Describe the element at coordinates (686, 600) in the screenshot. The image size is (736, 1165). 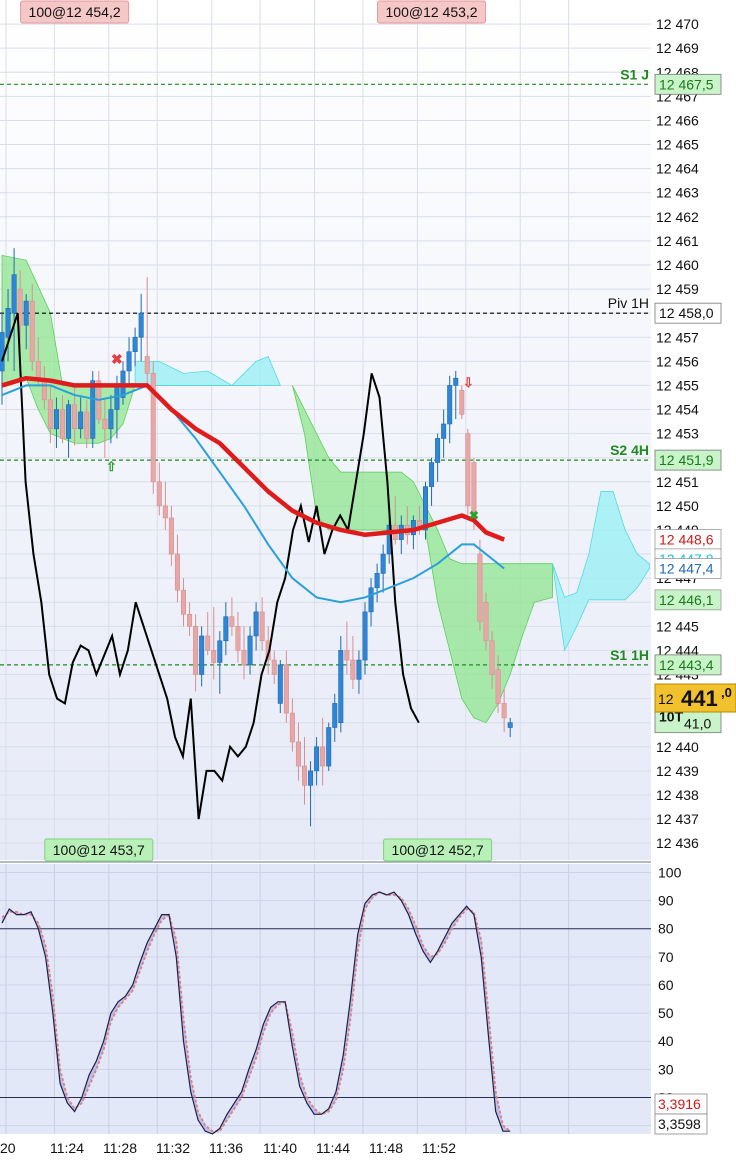
I see `price-label-3: 12 446,1` at that location.